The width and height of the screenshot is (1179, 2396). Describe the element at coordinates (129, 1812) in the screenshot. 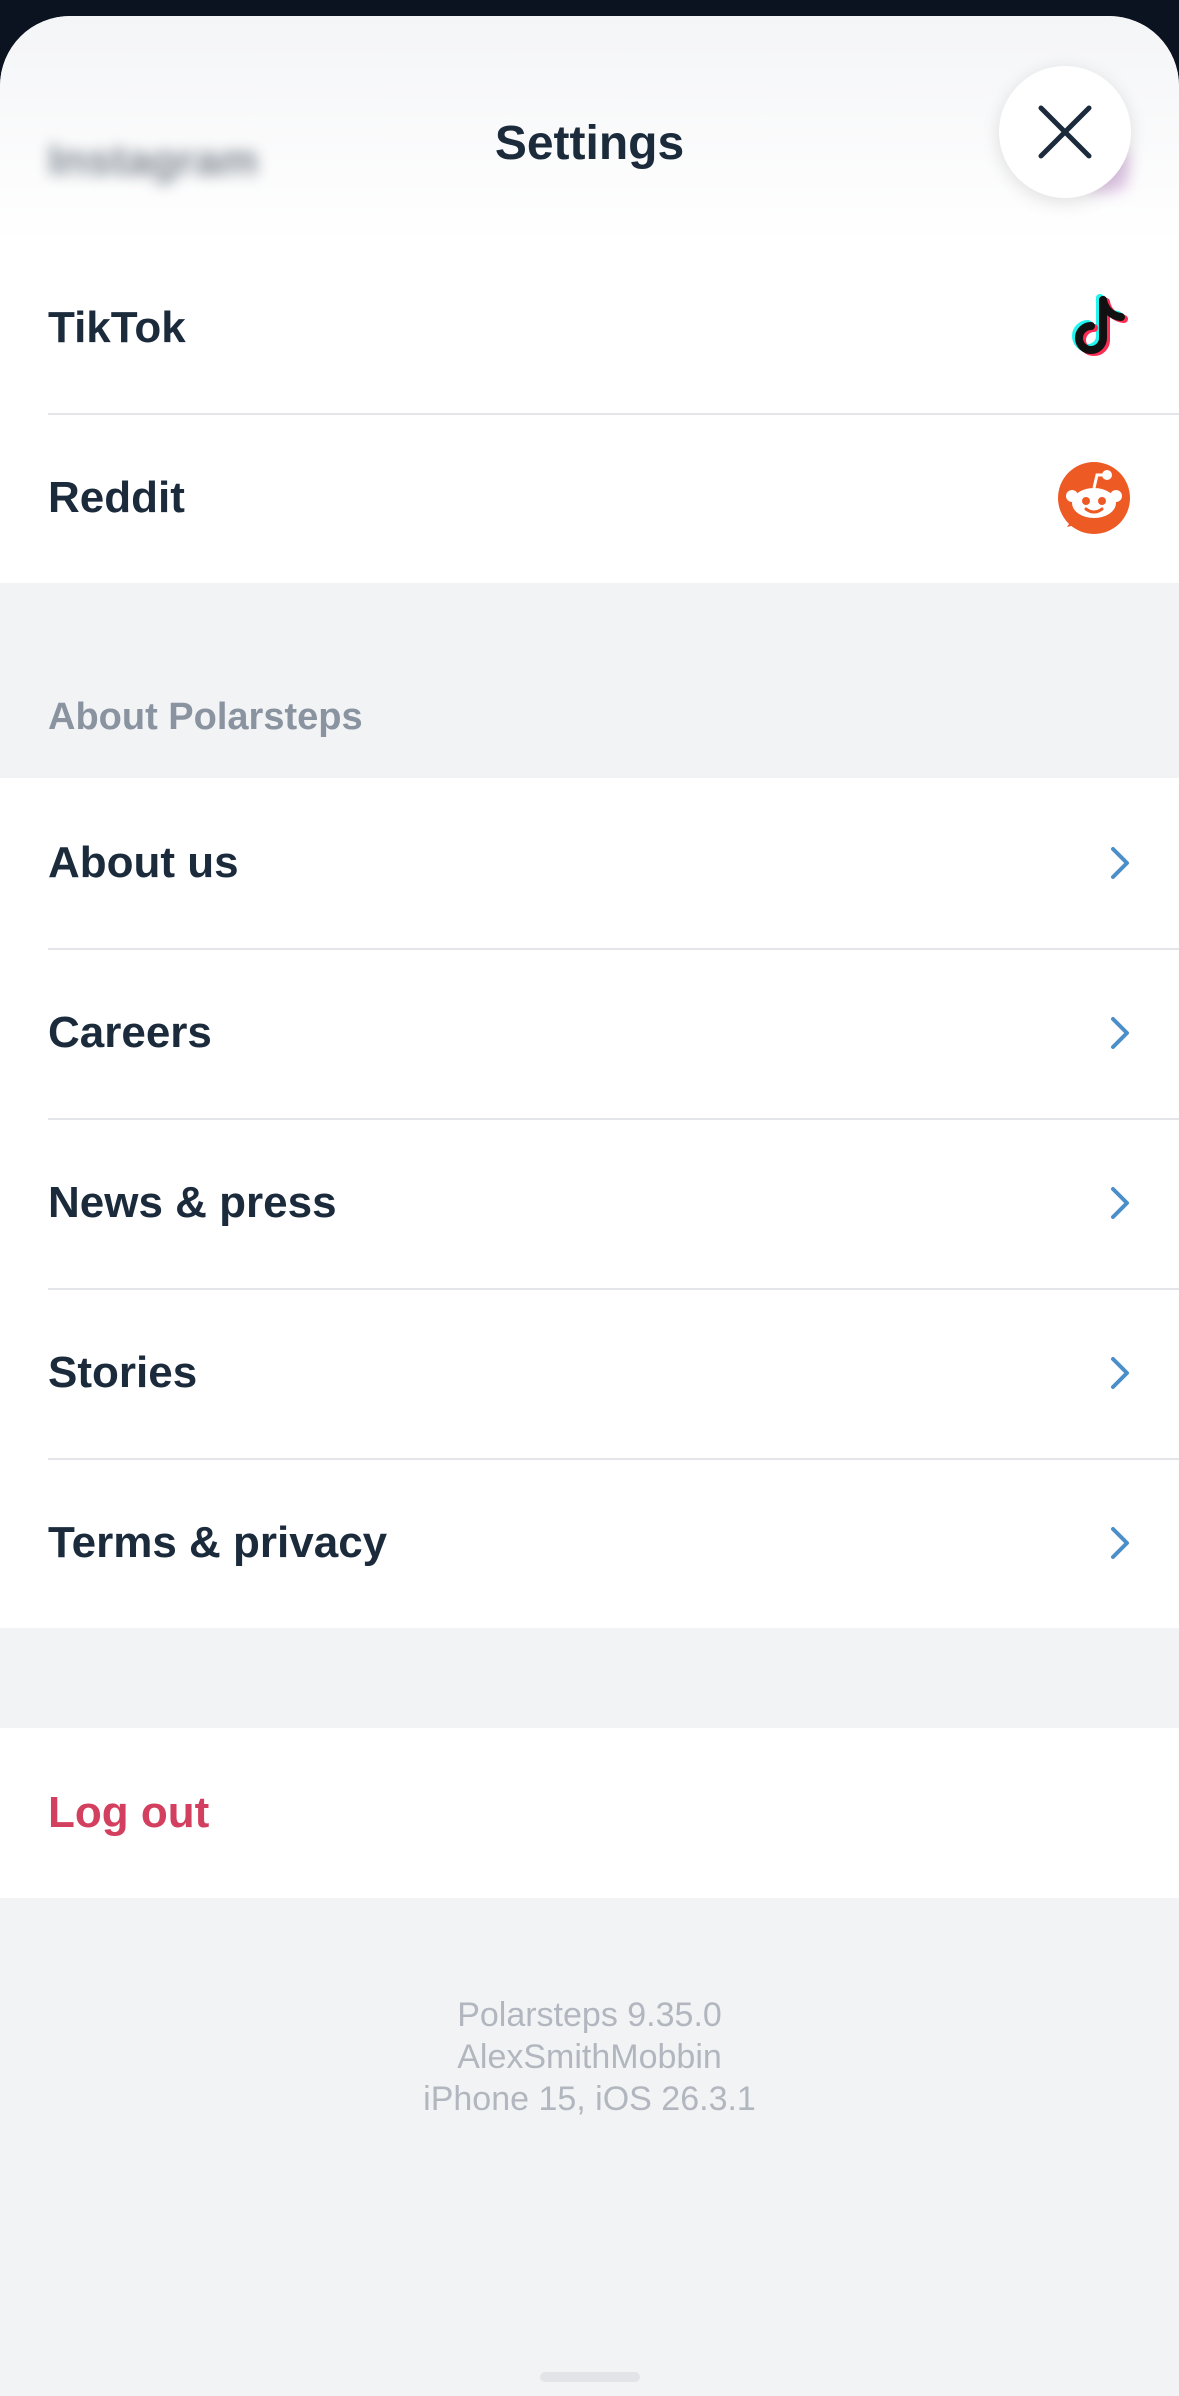

I see `logout-label: Log out` at that location.